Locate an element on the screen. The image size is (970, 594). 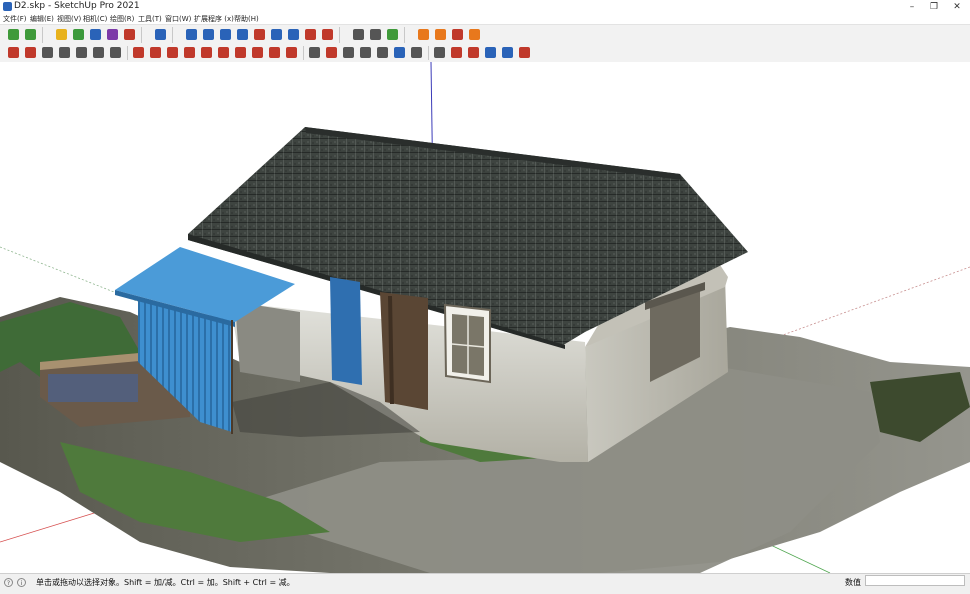
menu-tools: 工具(T) is located at coordinates (150, 19).